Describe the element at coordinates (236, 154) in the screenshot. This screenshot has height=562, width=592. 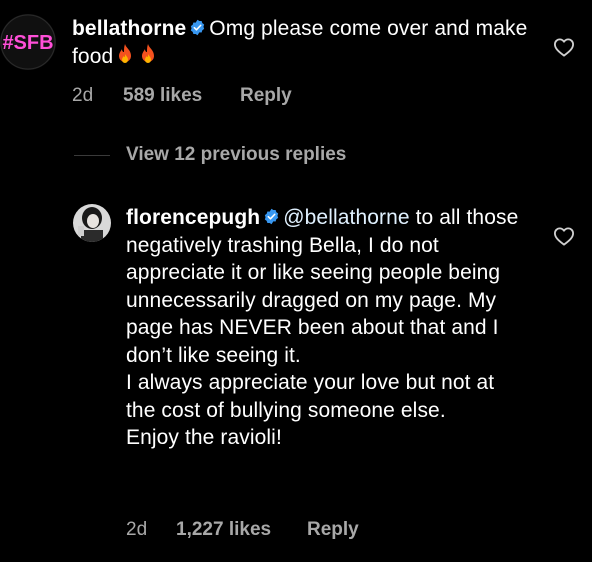
I see `view-replies-label: View 12 previous replies` at that location.